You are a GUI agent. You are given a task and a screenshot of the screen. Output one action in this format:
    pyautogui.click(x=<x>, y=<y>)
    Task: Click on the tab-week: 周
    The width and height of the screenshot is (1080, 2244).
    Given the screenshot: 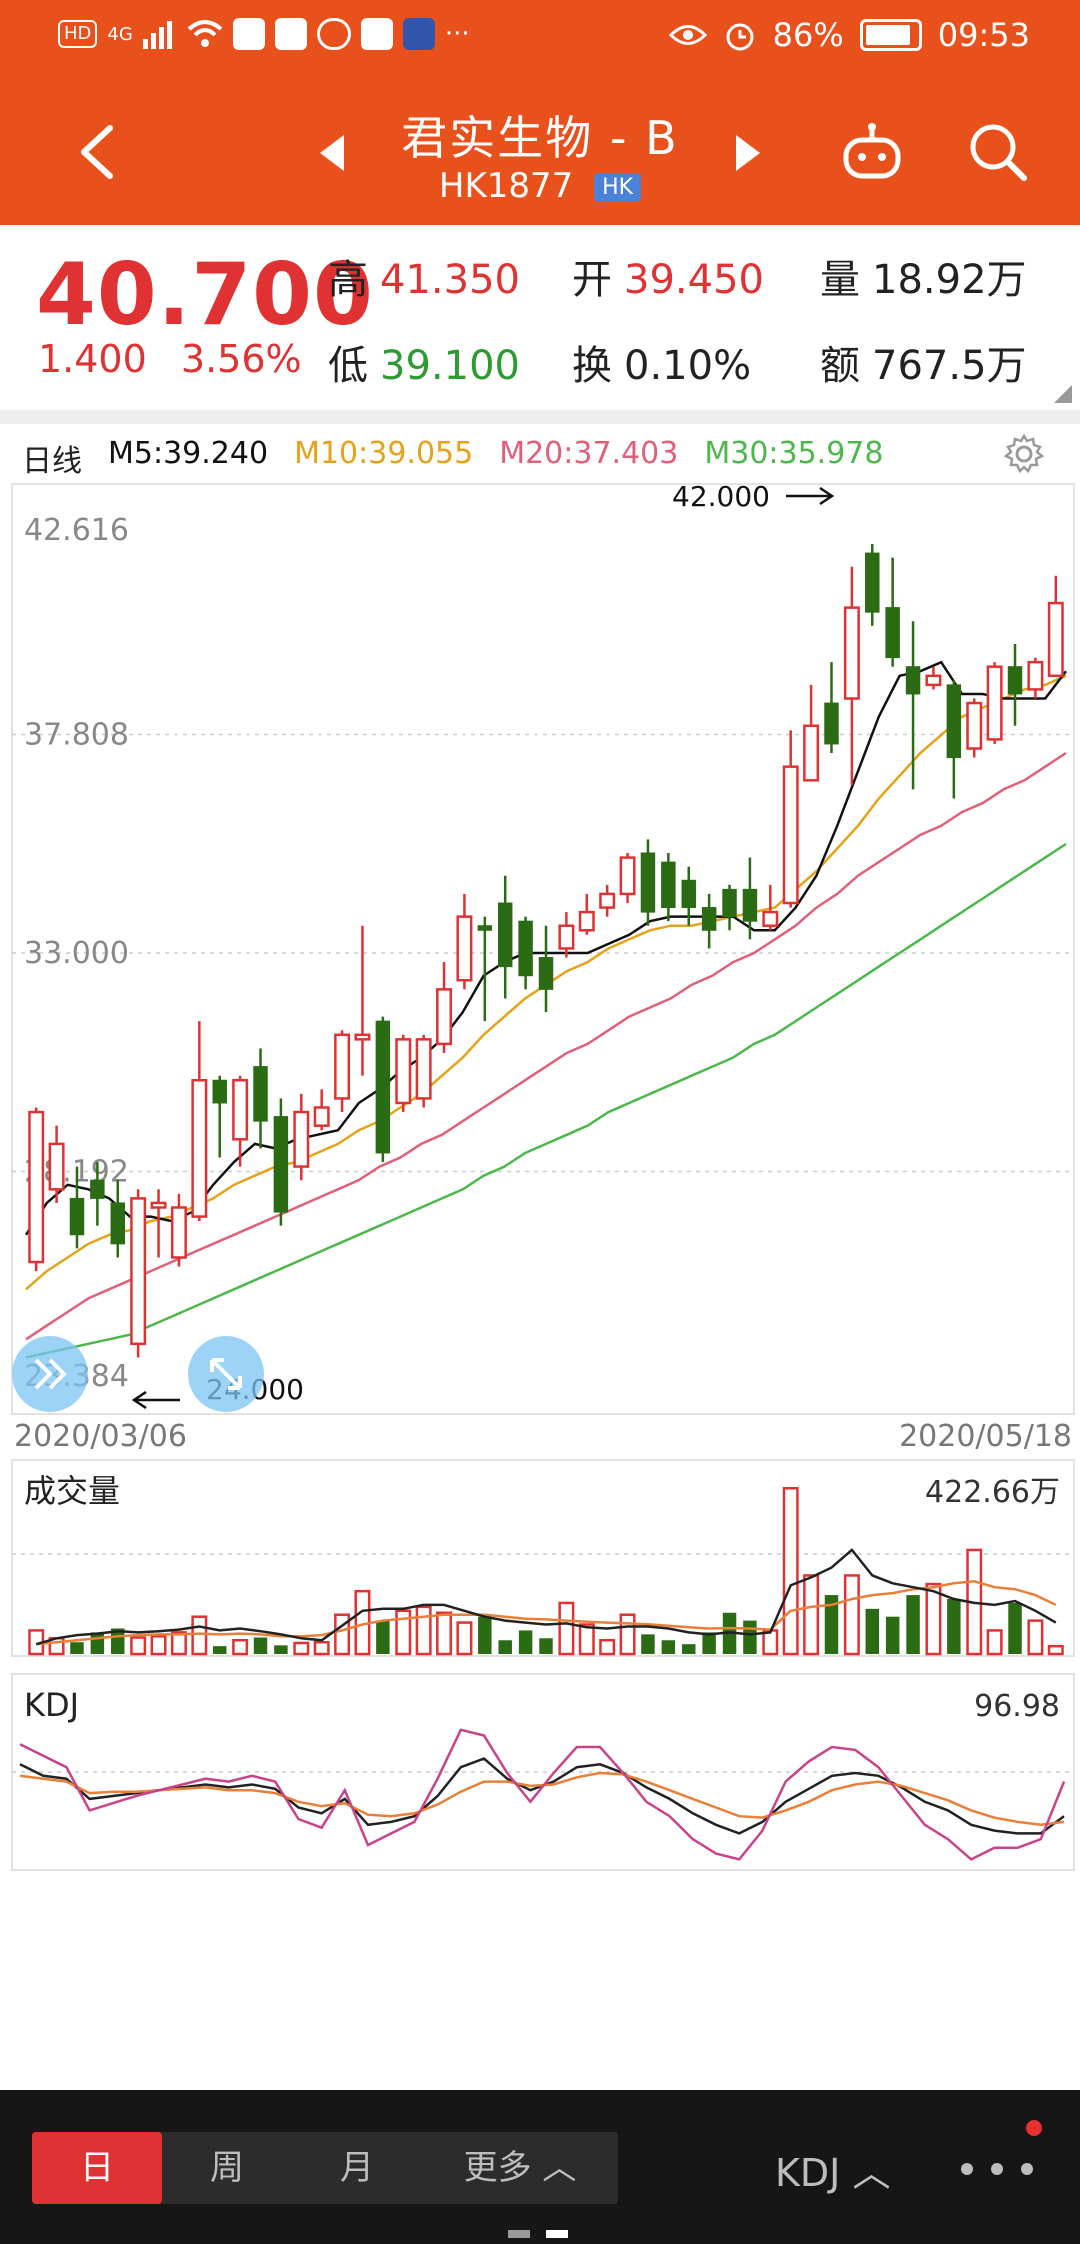 What is the action you would take?
    pyautogui.click(x=227, y=2168)
    